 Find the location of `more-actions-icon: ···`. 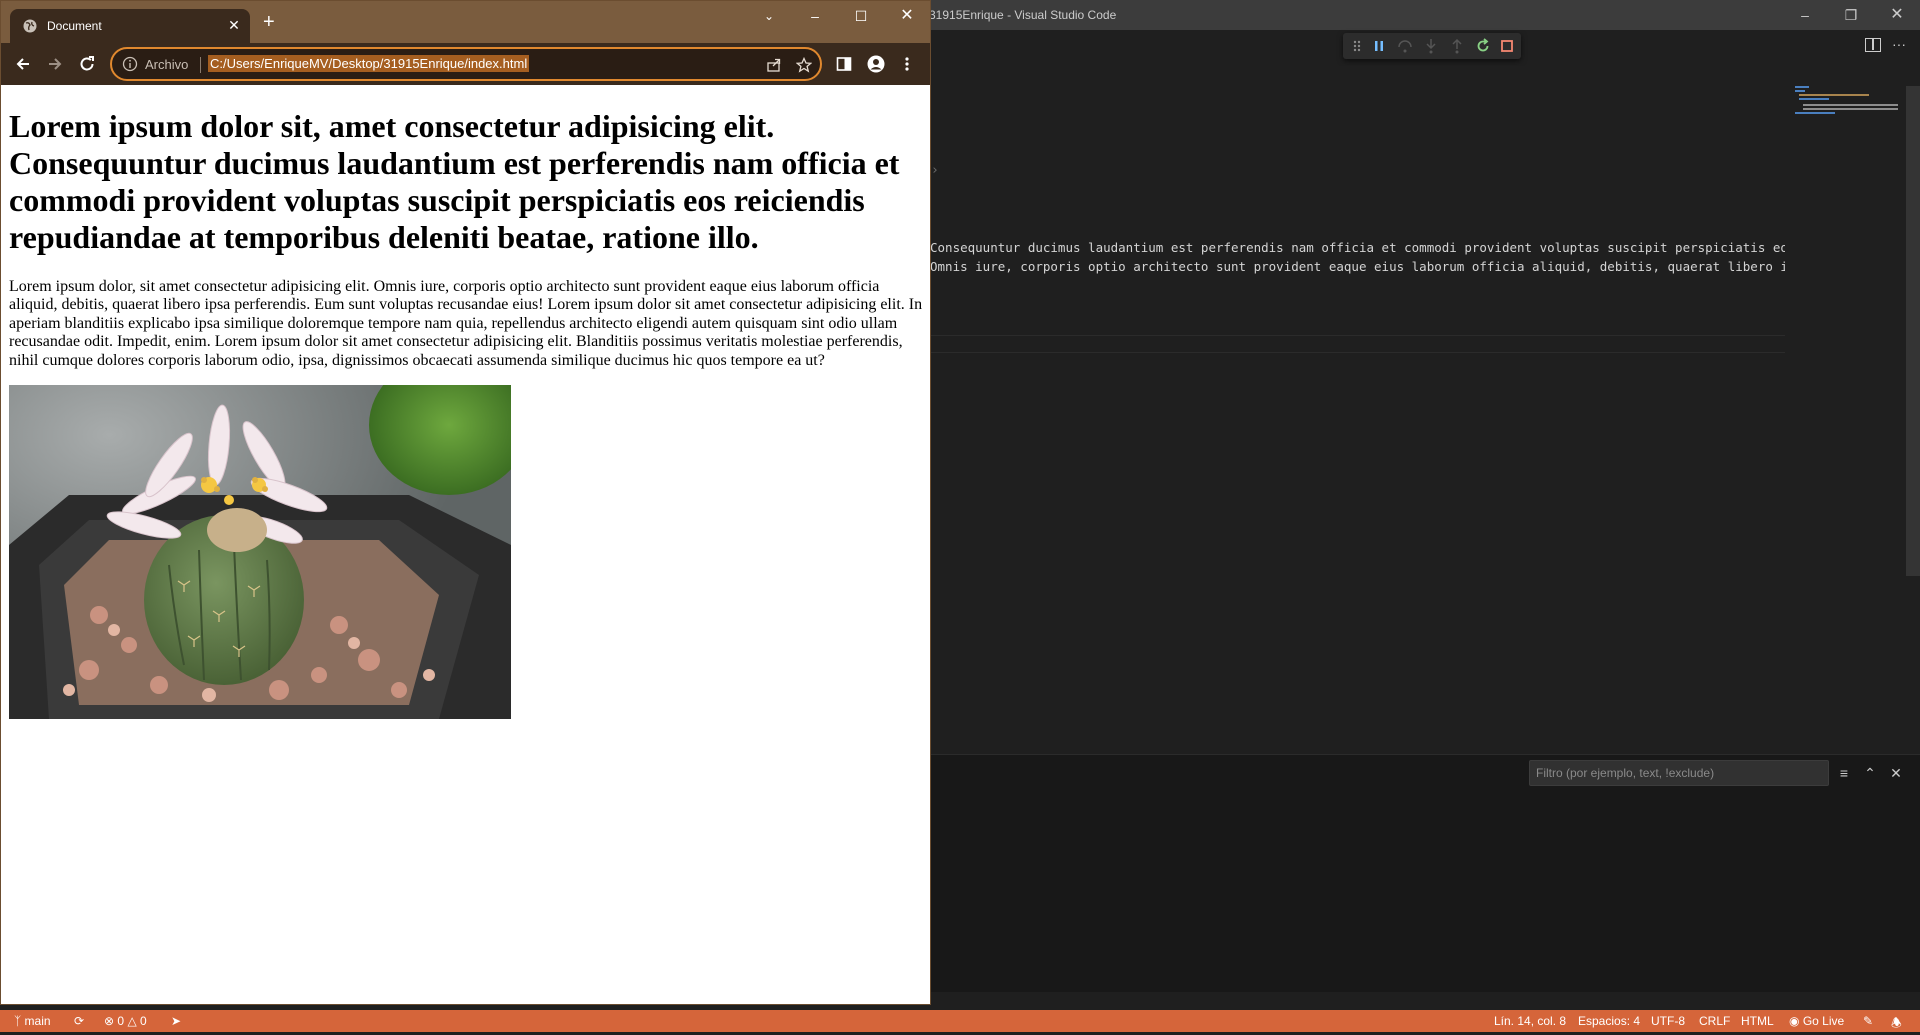

more-actions-icon: ··· is located at coordinates (1899, 44).